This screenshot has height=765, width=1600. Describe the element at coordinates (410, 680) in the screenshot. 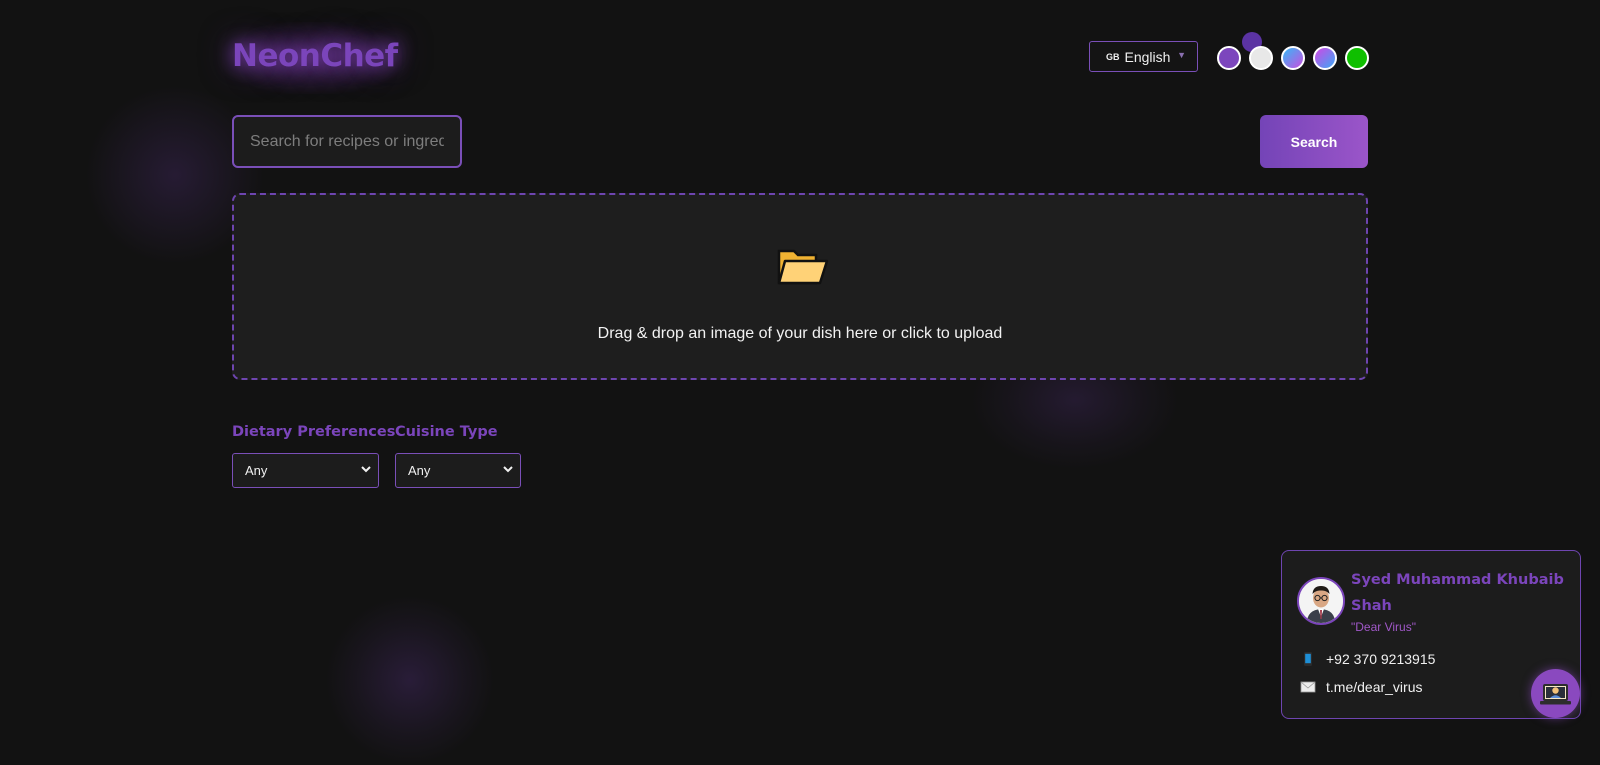

I see `background-glow` at that location.